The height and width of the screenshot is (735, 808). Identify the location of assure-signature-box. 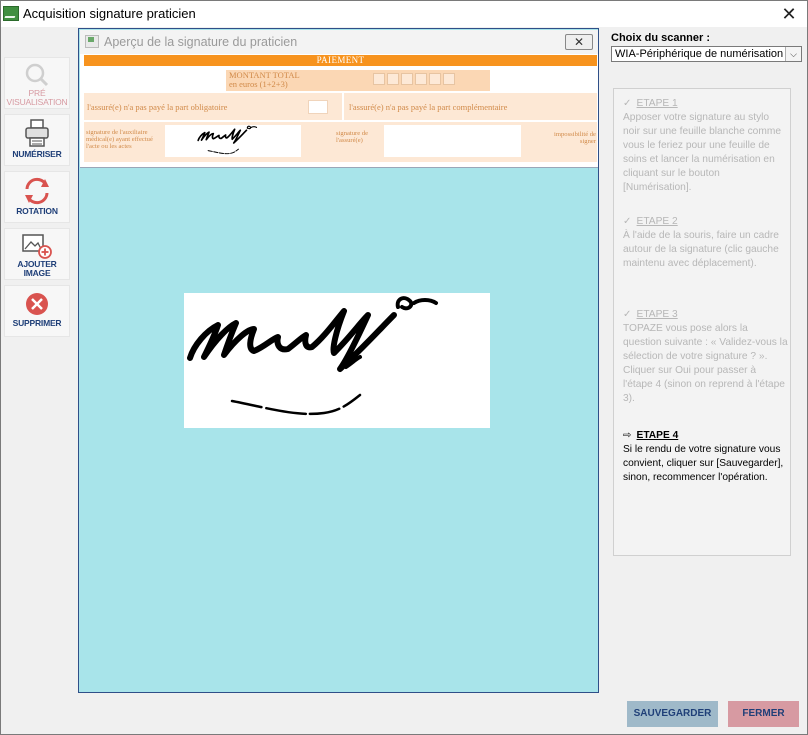
(452, 141).